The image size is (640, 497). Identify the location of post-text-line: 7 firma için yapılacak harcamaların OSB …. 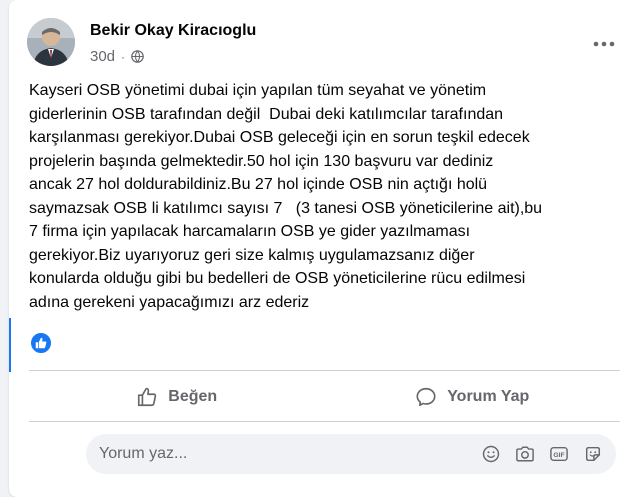
(250, 231).